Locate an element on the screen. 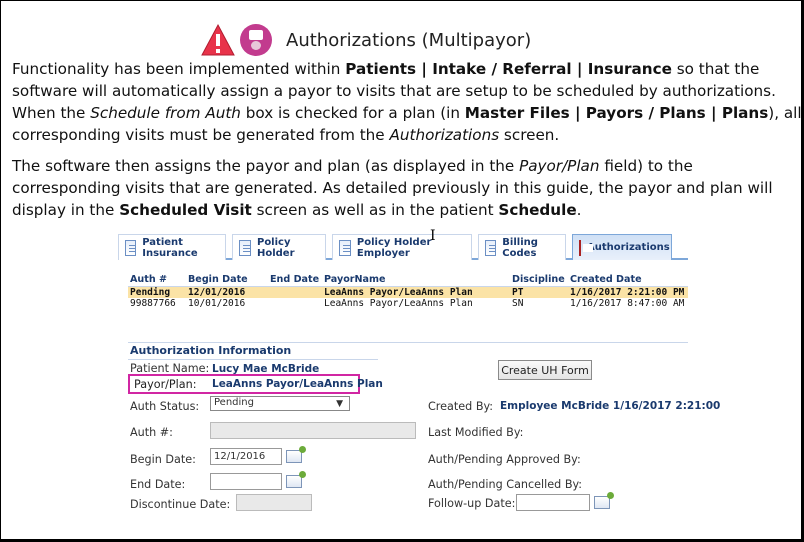 The image size is (804, 542). screen-name: Schedule is located at coordinates (537, 210).